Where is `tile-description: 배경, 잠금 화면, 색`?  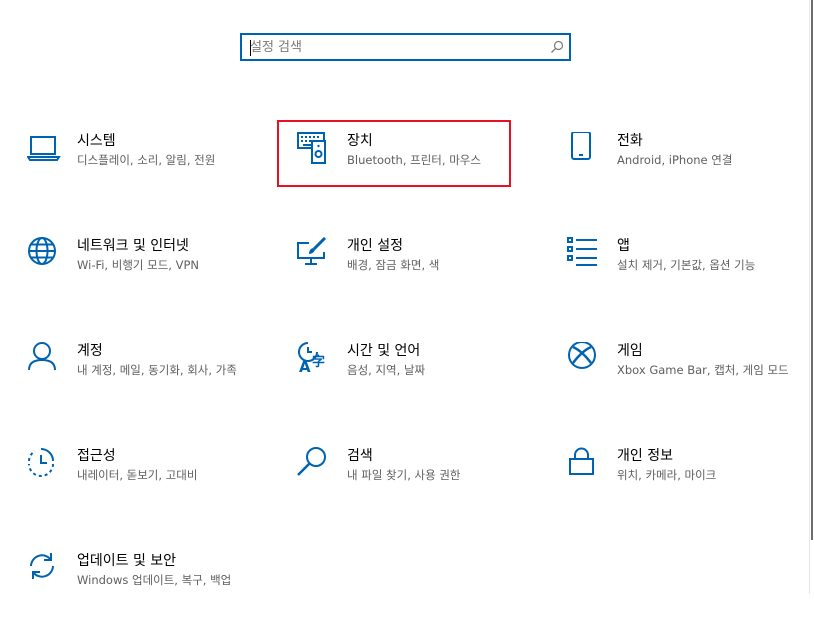 tile-description: 배경, 잠금 화면, 색 is located at coordinates (393, 265).